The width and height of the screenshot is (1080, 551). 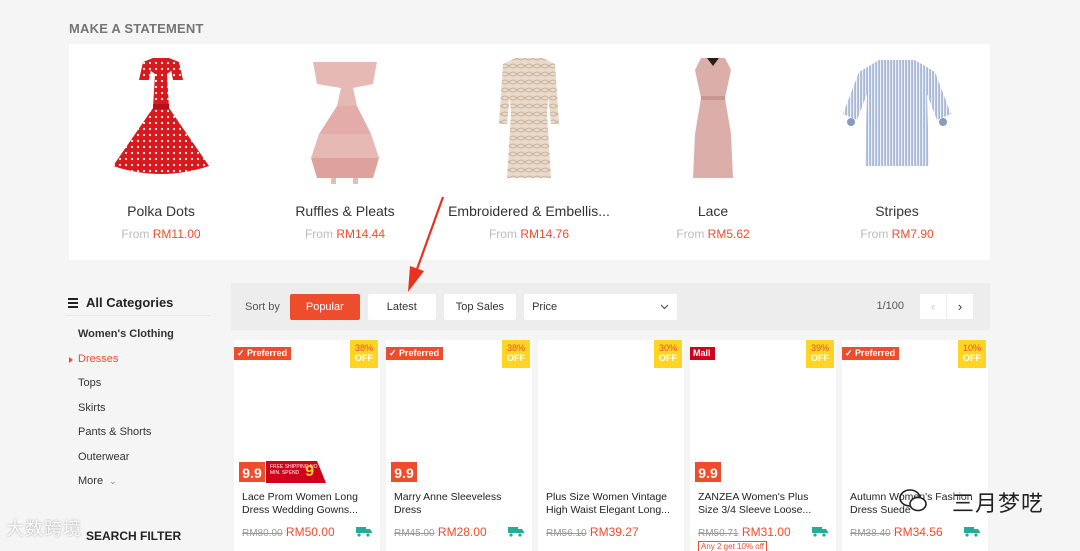 I want to click on category-price: From RM14.76, so click(x=529, y=234).